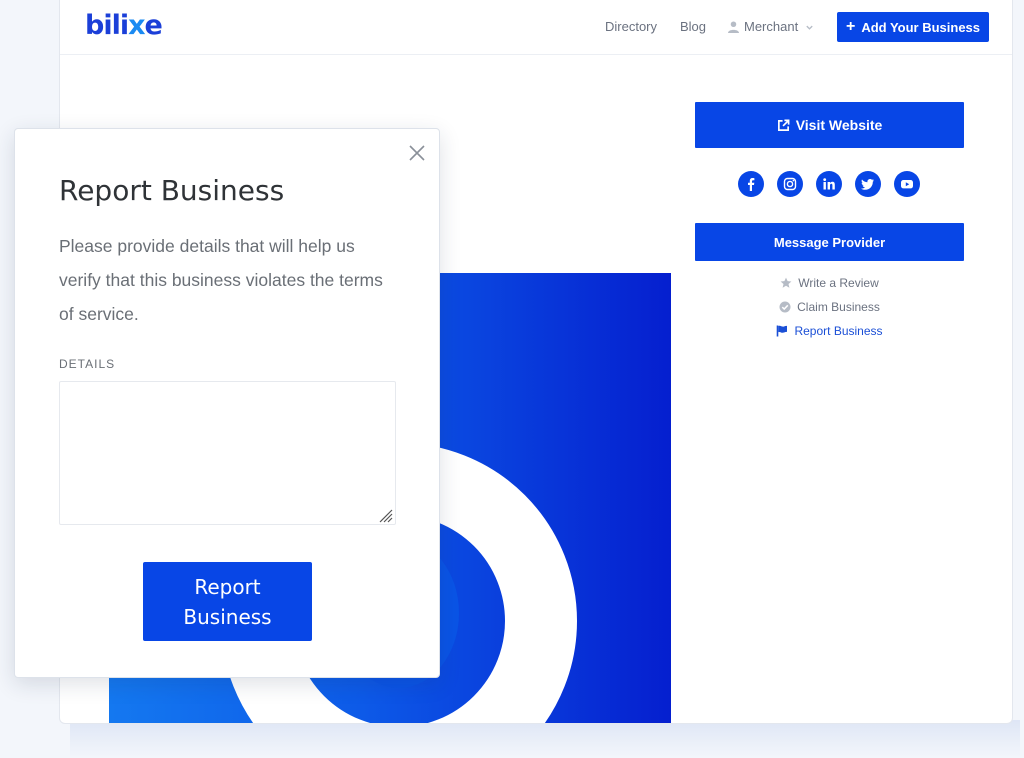 Image resolution: width=1024 pixels, height=758 pixels. Describe the element at coordinates (631, 27) in the screenshot. I see `nav-directory: Directory` at that location.